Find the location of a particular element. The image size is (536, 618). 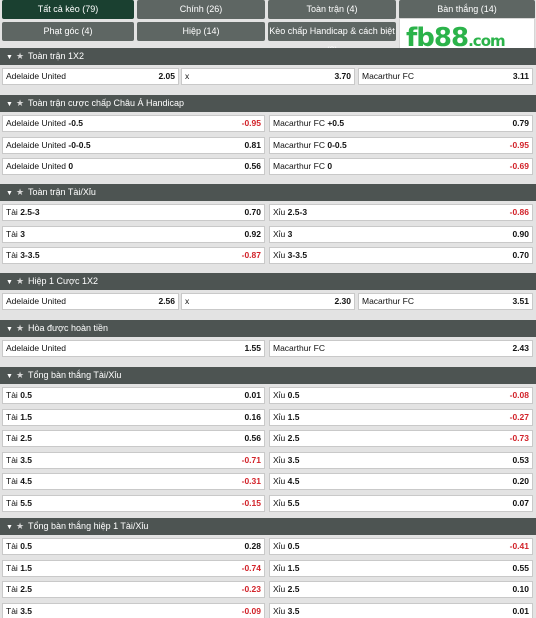

odds-selection: Macarthur FC 0-0.5 -0.95 is located at coordinates (401, 145).